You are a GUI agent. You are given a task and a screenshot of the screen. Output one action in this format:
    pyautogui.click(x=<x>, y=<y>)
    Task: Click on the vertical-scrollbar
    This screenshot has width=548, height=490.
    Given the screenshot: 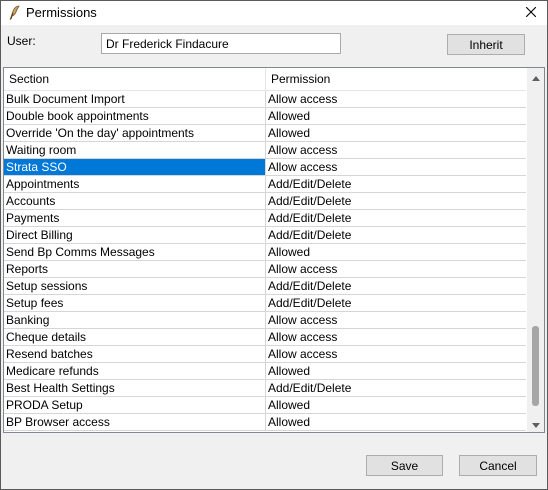 What is the action you would take?
    pyautogui.click(x=535, y=250)
    